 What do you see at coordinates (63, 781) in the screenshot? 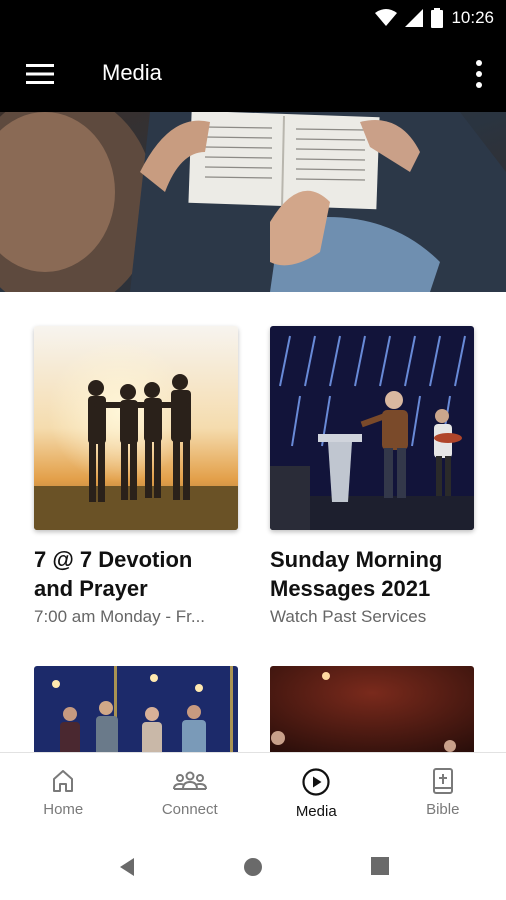
I see `home-icon` at bounding box center [63, 781].